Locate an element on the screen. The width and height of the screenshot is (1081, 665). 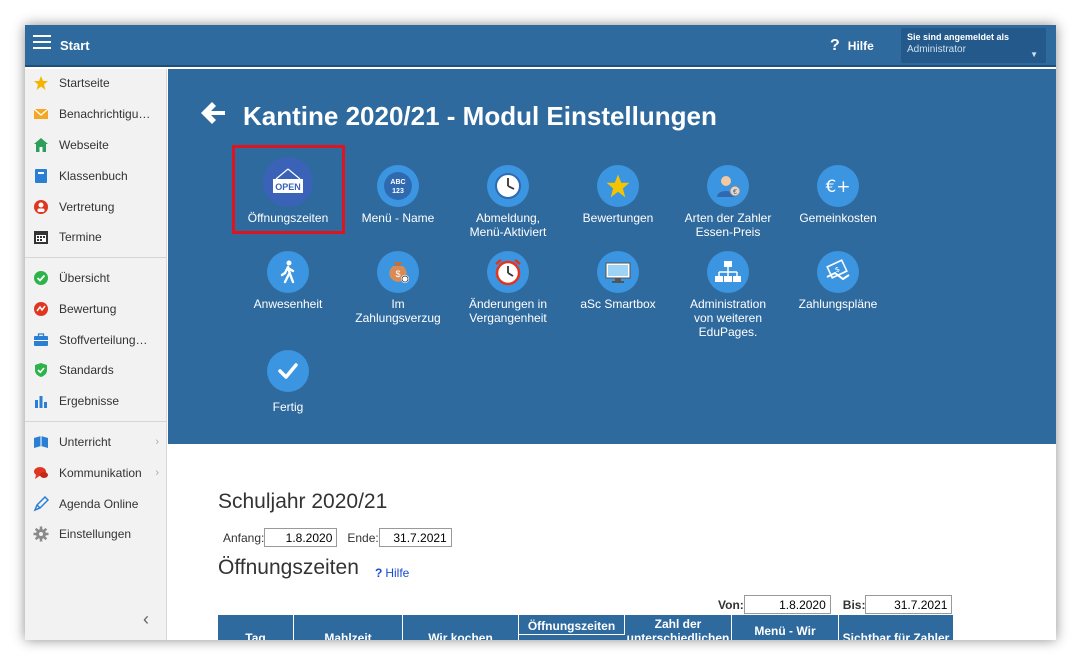
tile-label: Zahlungspläne is located at coordinates (838, 304).